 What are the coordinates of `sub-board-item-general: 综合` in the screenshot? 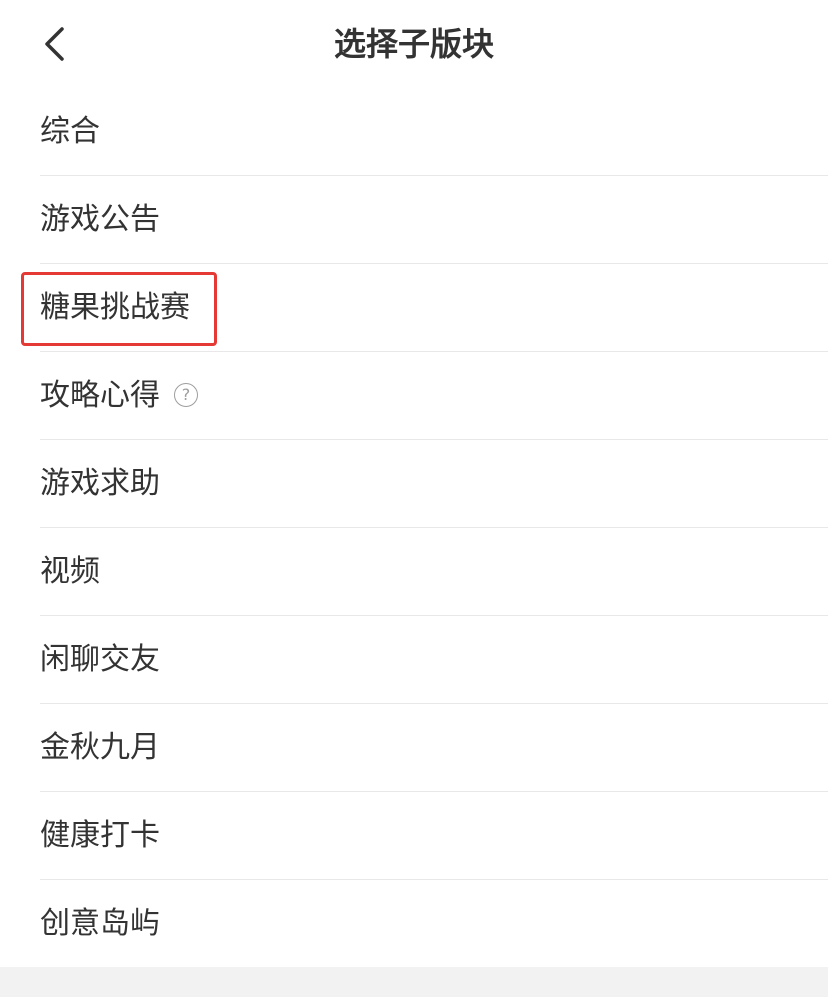 It's located at (414, 132).